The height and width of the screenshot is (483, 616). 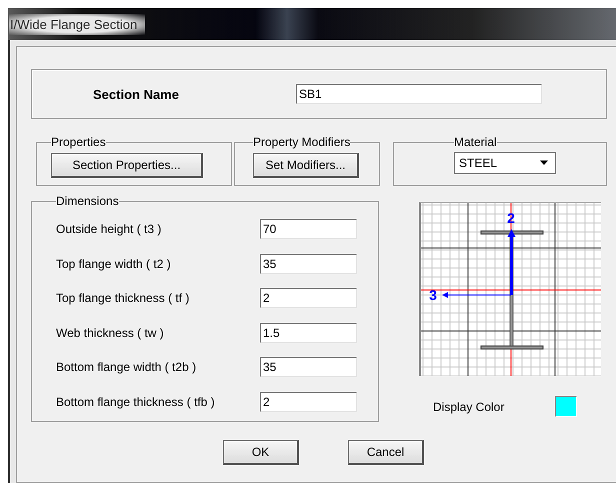 I want to click on dimension-label: Outside height ( t3 ), so click(x=109, y=229).